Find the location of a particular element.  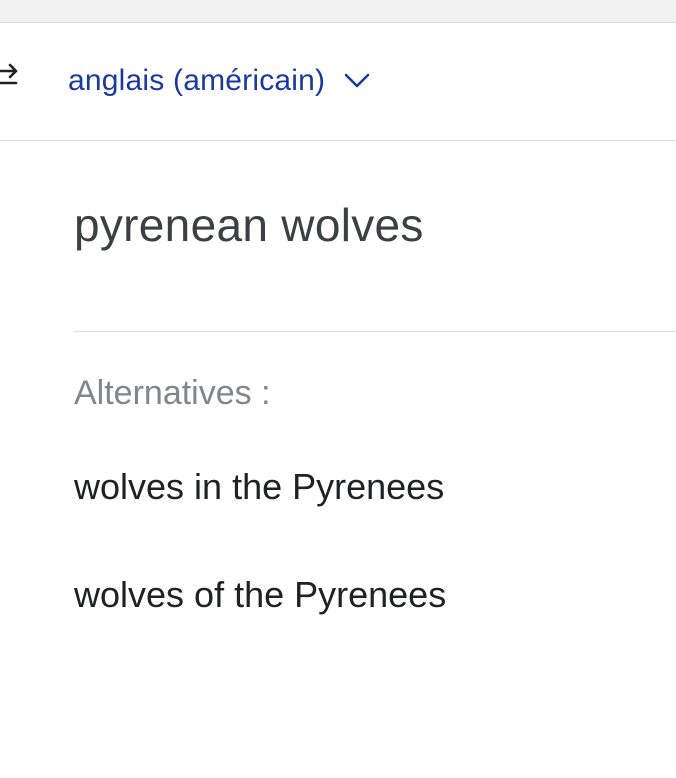

divider is located at coordinates (375, 331).